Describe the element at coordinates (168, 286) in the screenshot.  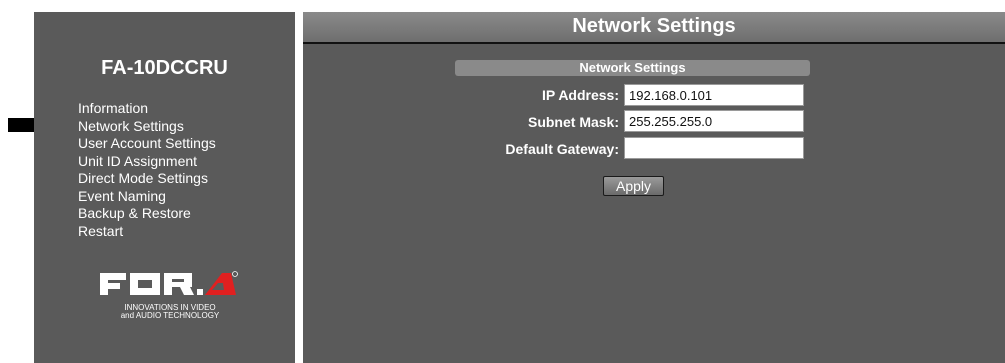
I see `fora-logo-wordmark` at that location.